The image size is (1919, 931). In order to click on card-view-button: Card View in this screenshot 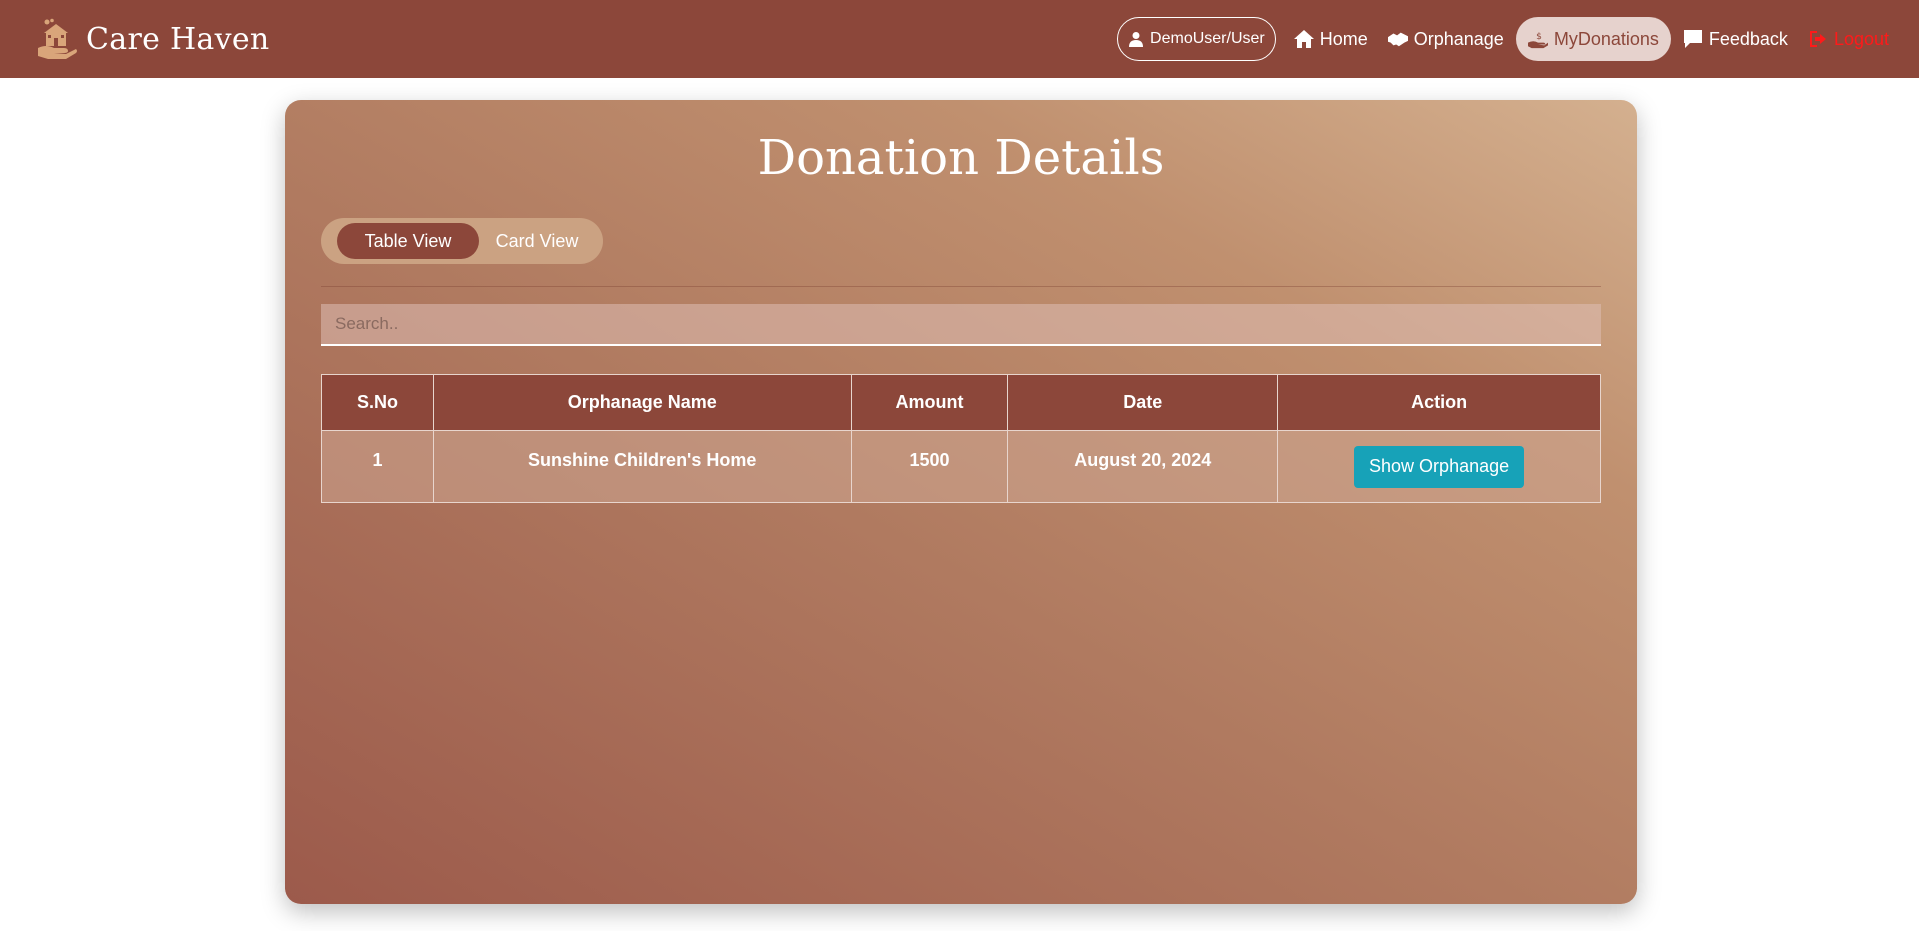, I will do `click(537, 241)`.